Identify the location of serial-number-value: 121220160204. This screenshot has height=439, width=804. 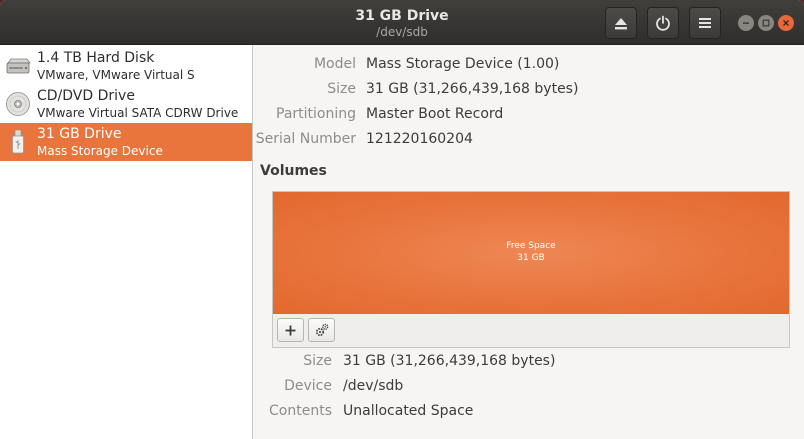
(419, 139).